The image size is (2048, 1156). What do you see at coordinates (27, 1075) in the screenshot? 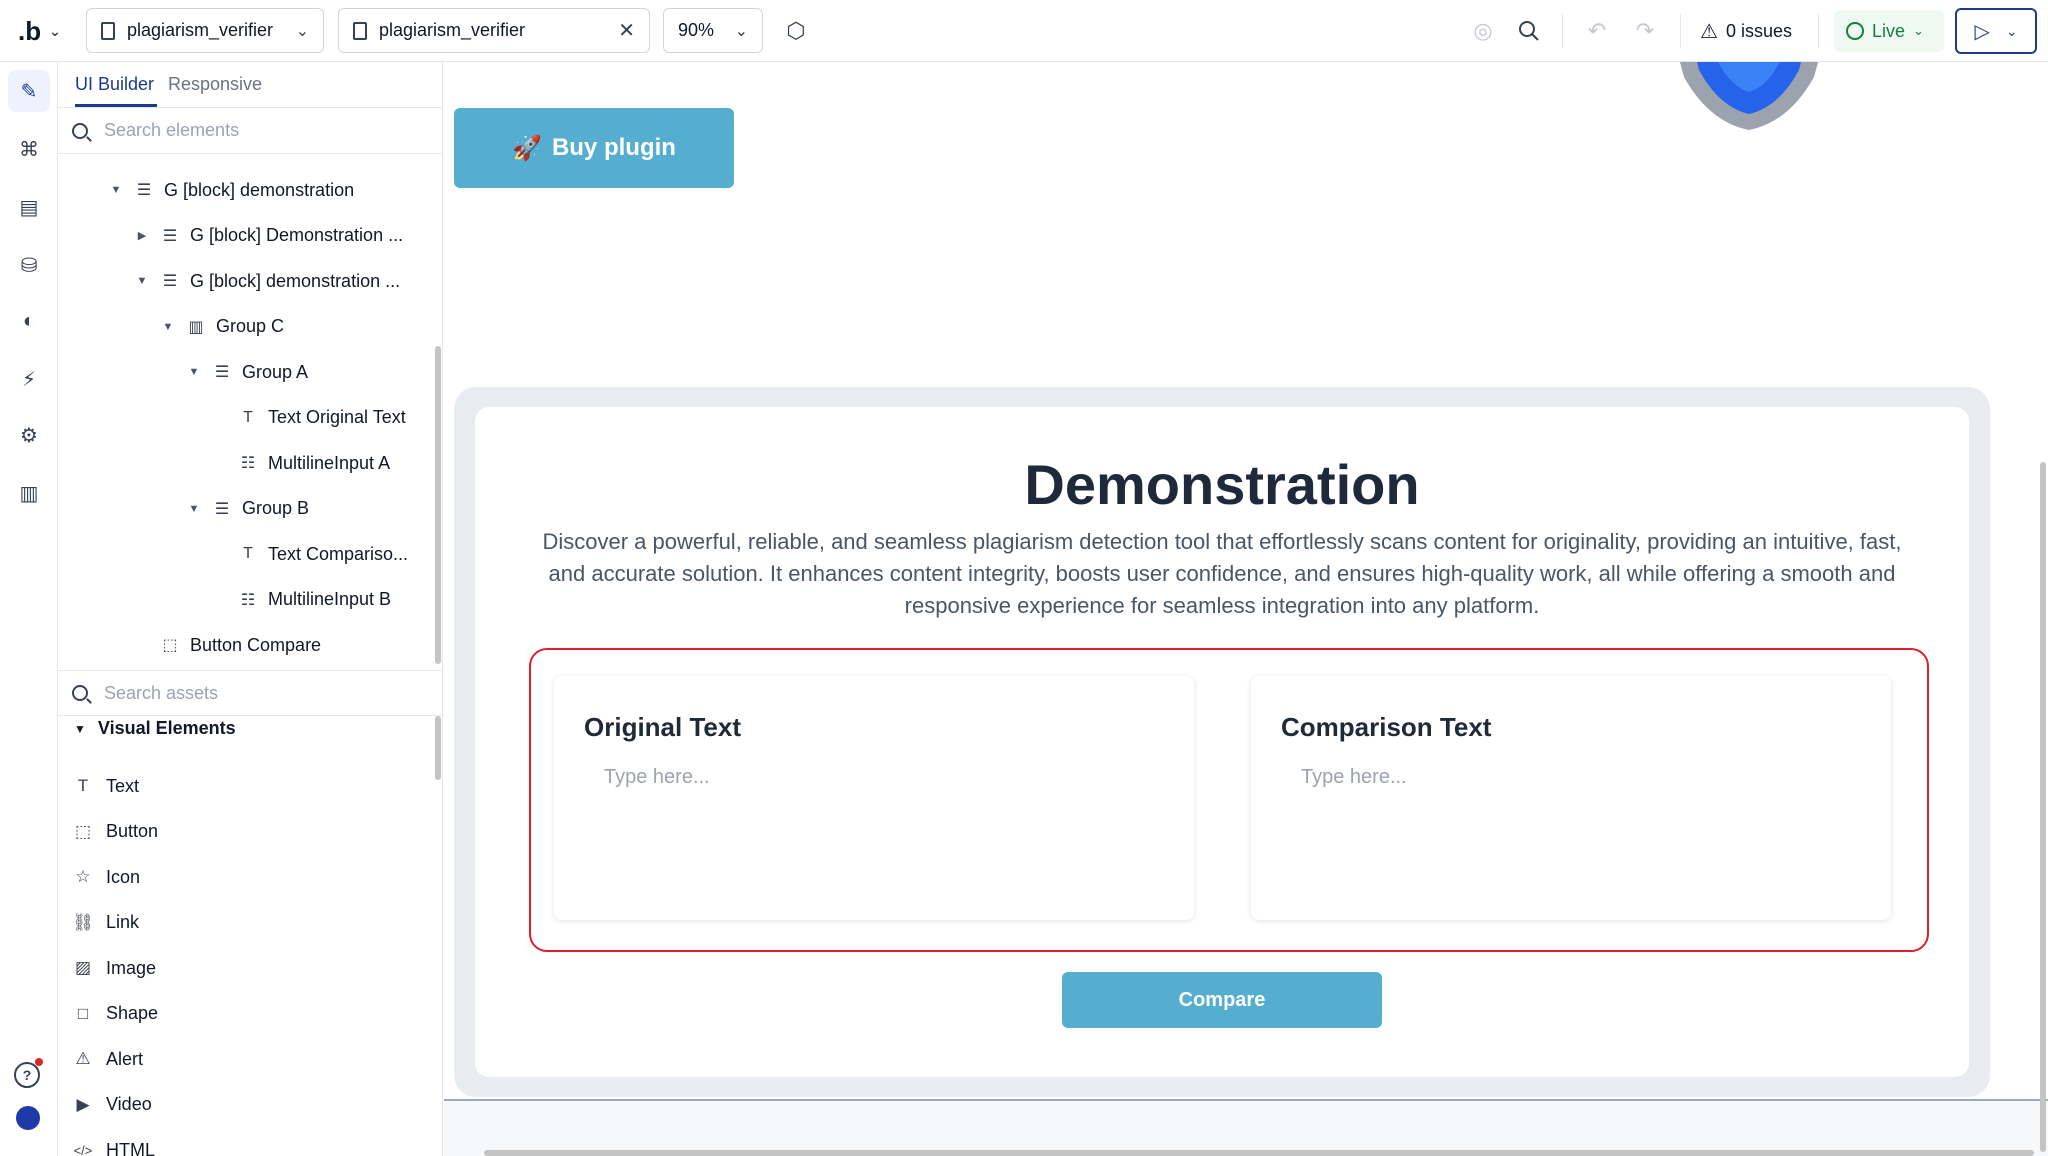
I see `help-icon: ?` at bounding box center [27, 1075].